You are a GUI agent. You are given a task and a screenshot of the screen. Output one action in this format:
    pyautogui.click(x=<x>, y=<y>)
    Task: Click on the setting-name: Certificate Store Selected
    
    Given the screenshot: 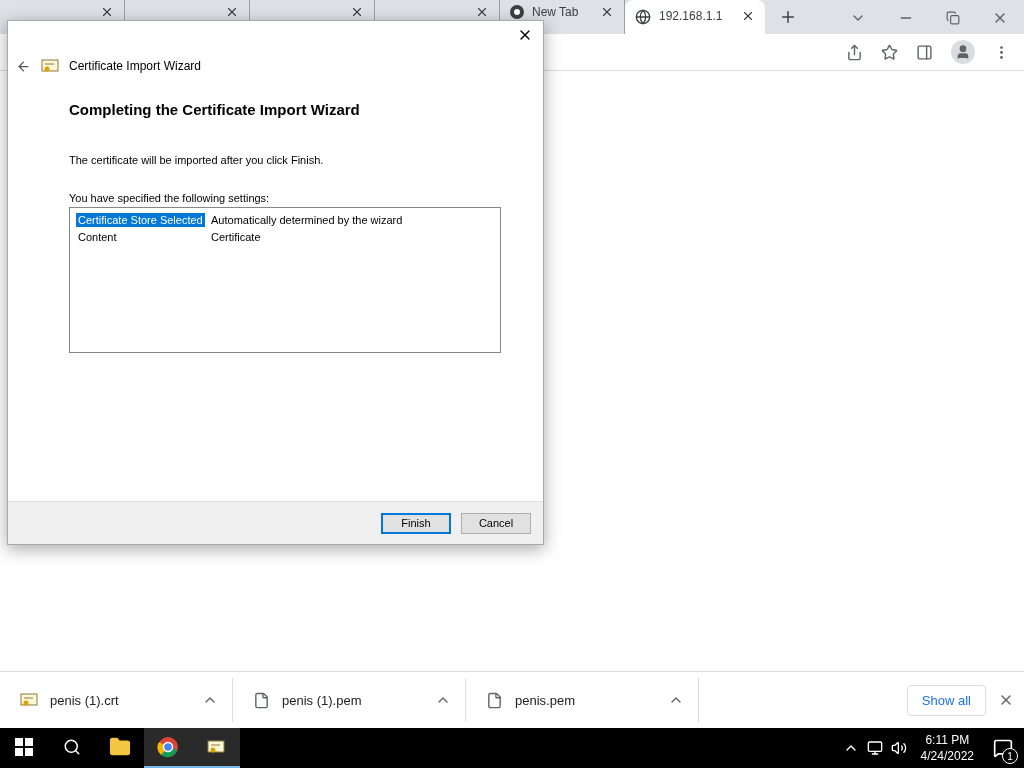 What is the action you would take?
    pyautogui.click(x=140, y=219)
    